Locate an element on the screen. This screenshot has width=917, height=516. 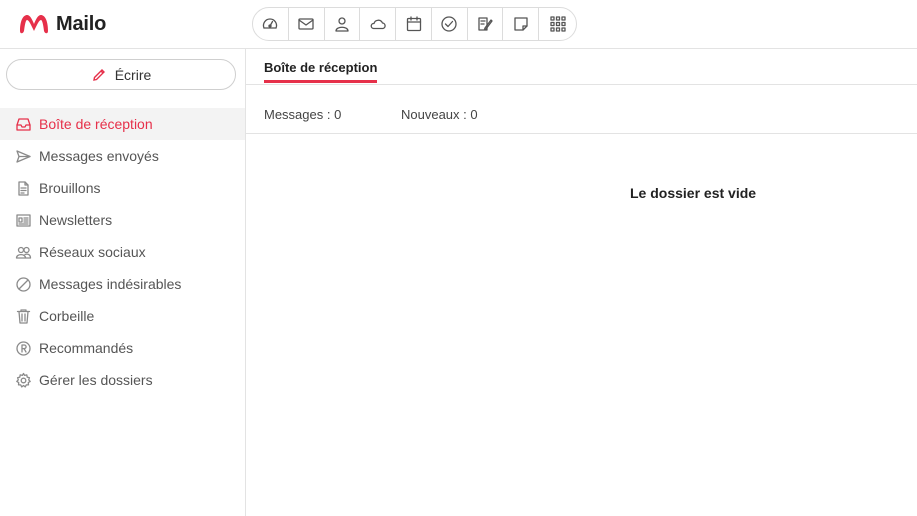
app-notes is located at coordinates (486, 24).